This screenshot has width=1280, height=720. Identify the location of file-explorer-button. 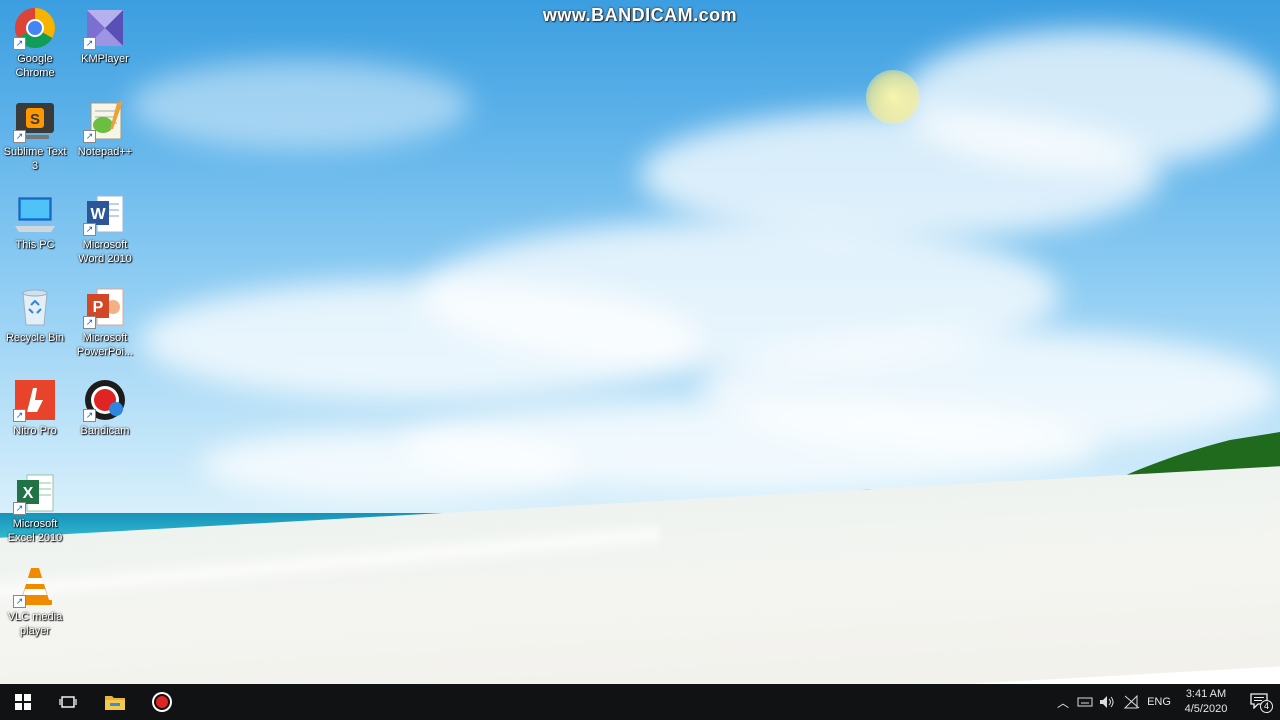
(115, 702).